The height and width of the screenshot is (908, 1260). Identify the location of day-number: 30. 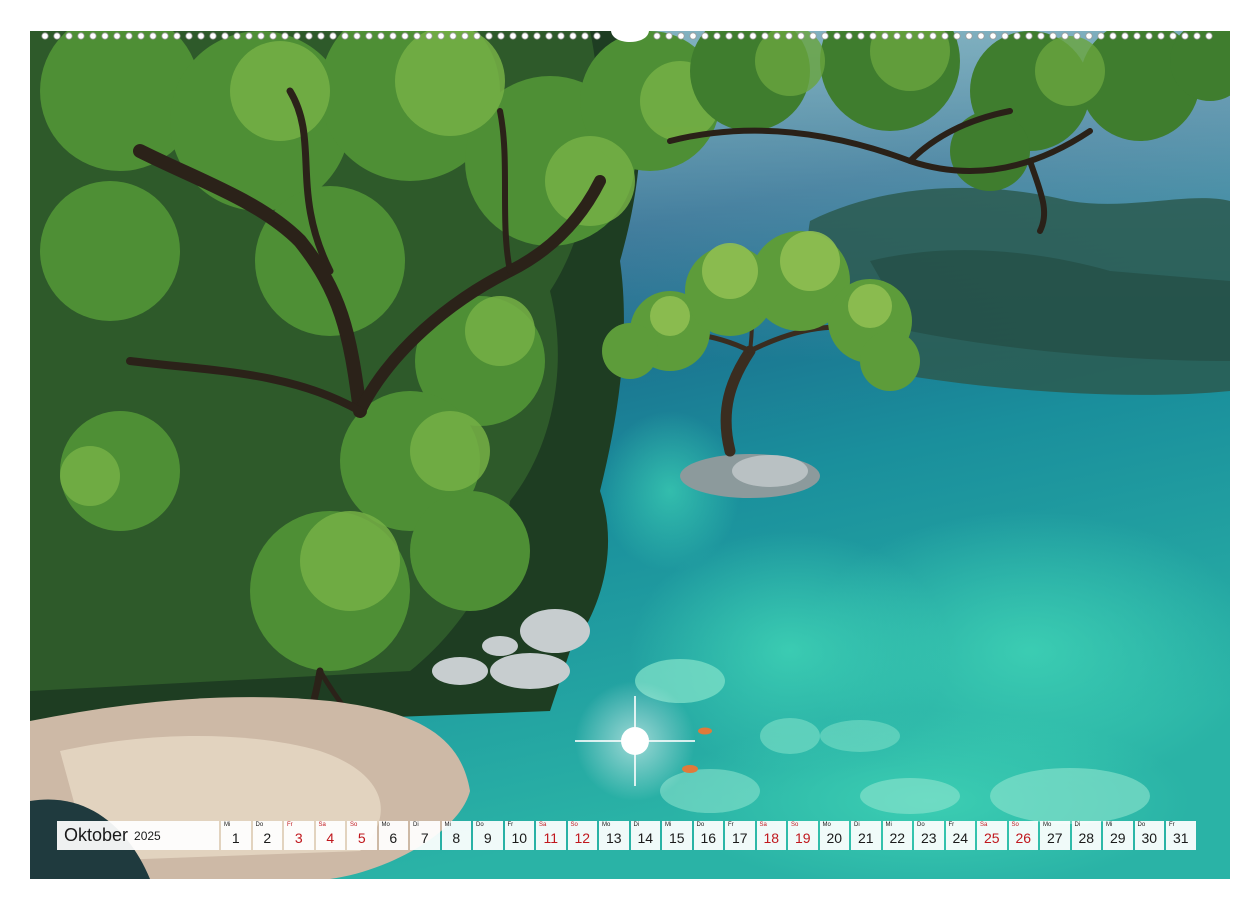
(1149, 838).